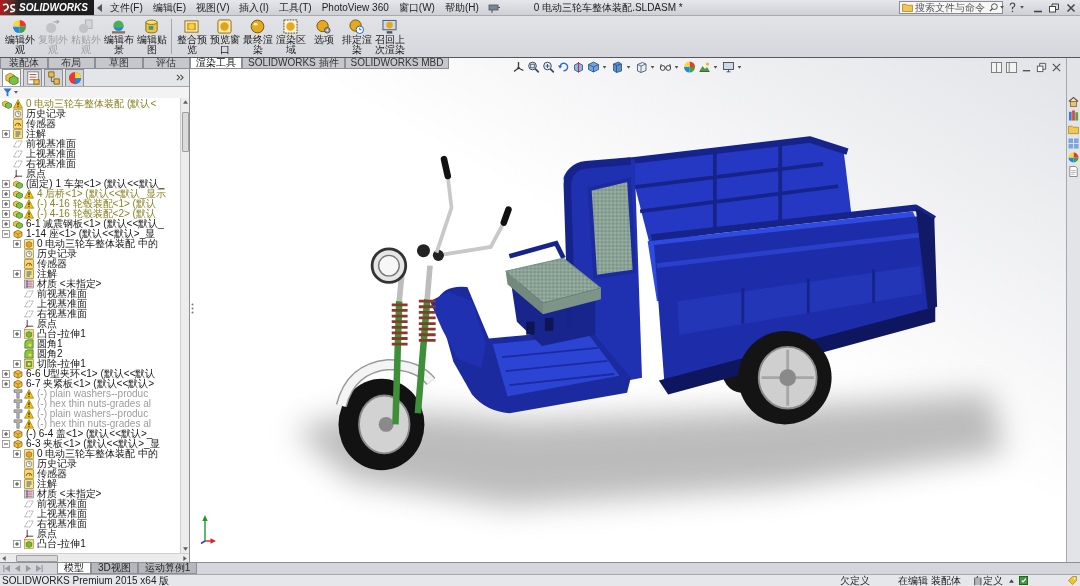  What do you see at coordinates (191, 37) in the screenshot?
I see `ribbon-button: 整合预览` at bounding box center [191, 37].